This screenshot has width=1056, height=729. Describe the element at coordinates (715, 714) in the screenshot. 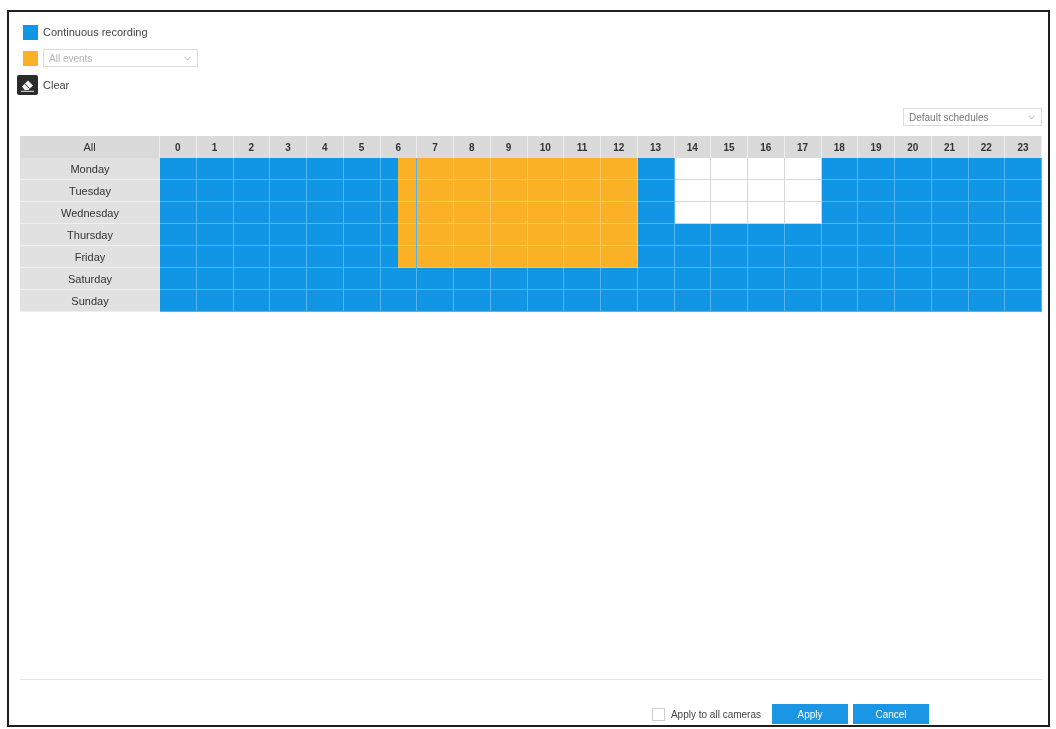

I see `checkbox-label: Apply to all cameras` at that location.